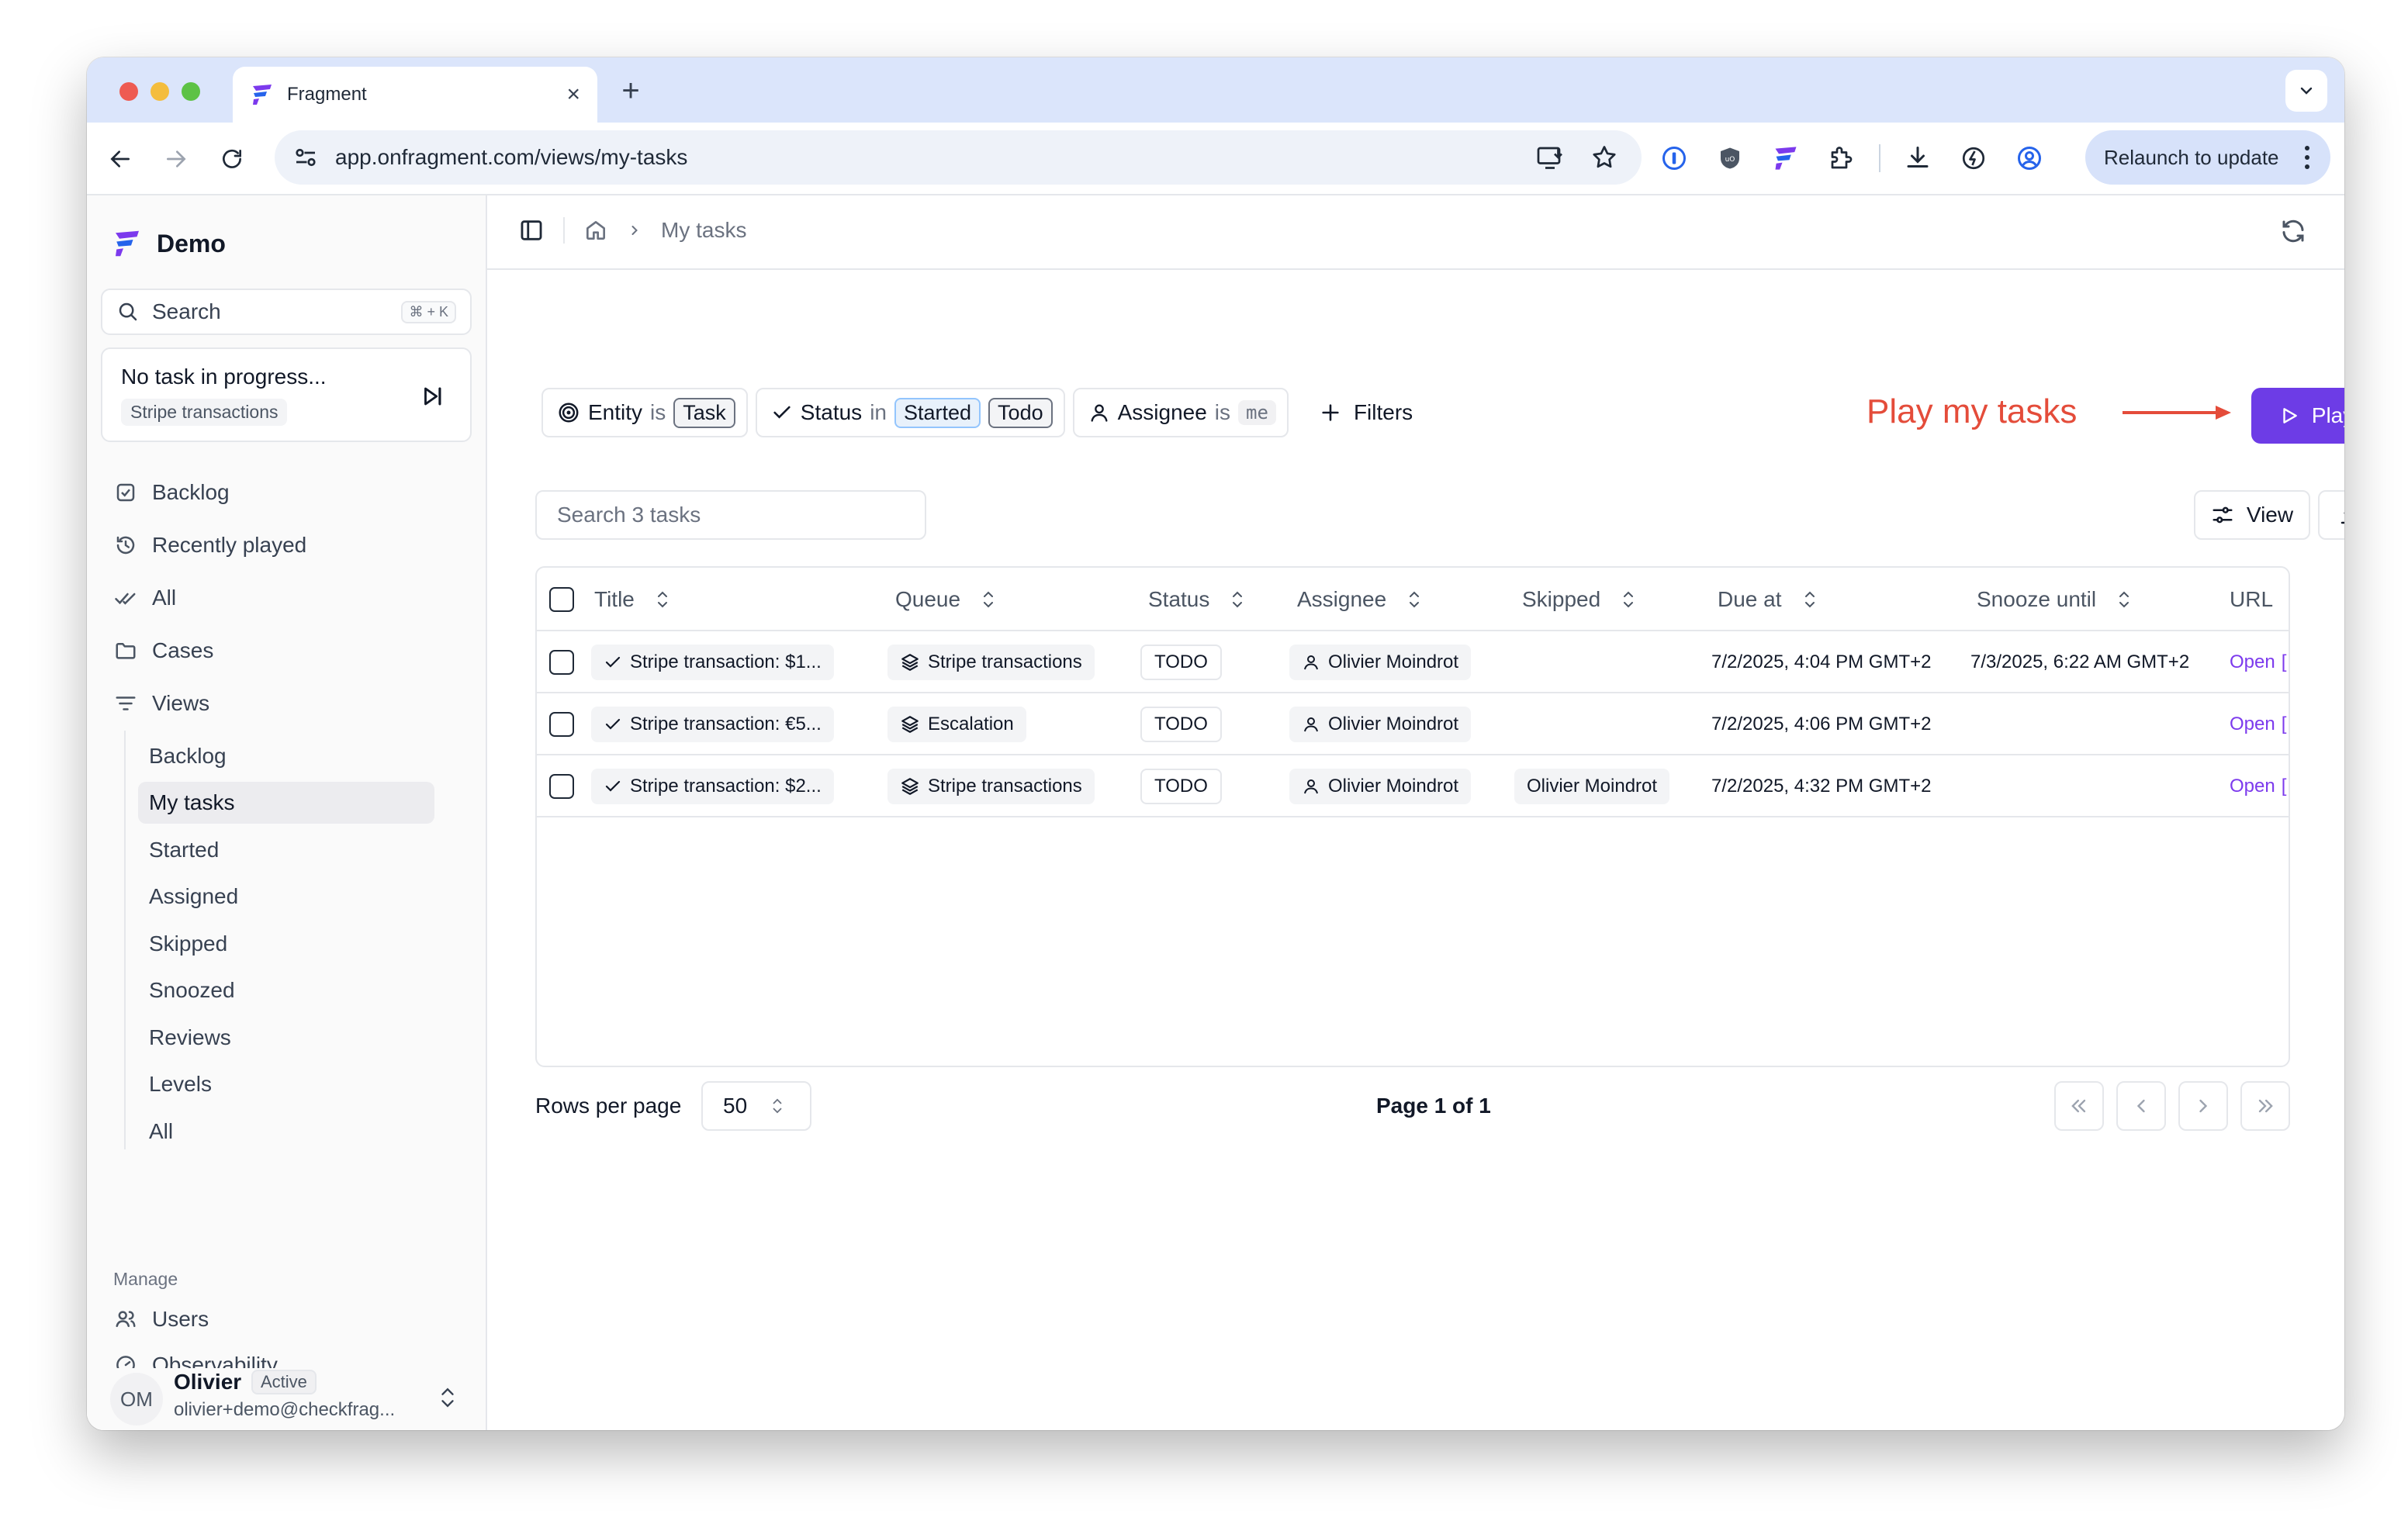  Describe the element at coordinates (286, 944) in the screenshot. I see `view-item-skipped: Skipped` at that location.